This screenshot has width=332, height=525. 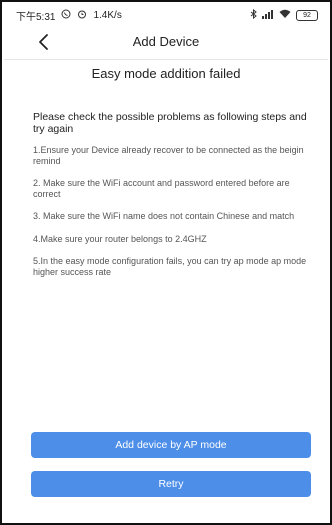 I want to click on network-speed: 1.4K/s, so click(x=107, y=15).